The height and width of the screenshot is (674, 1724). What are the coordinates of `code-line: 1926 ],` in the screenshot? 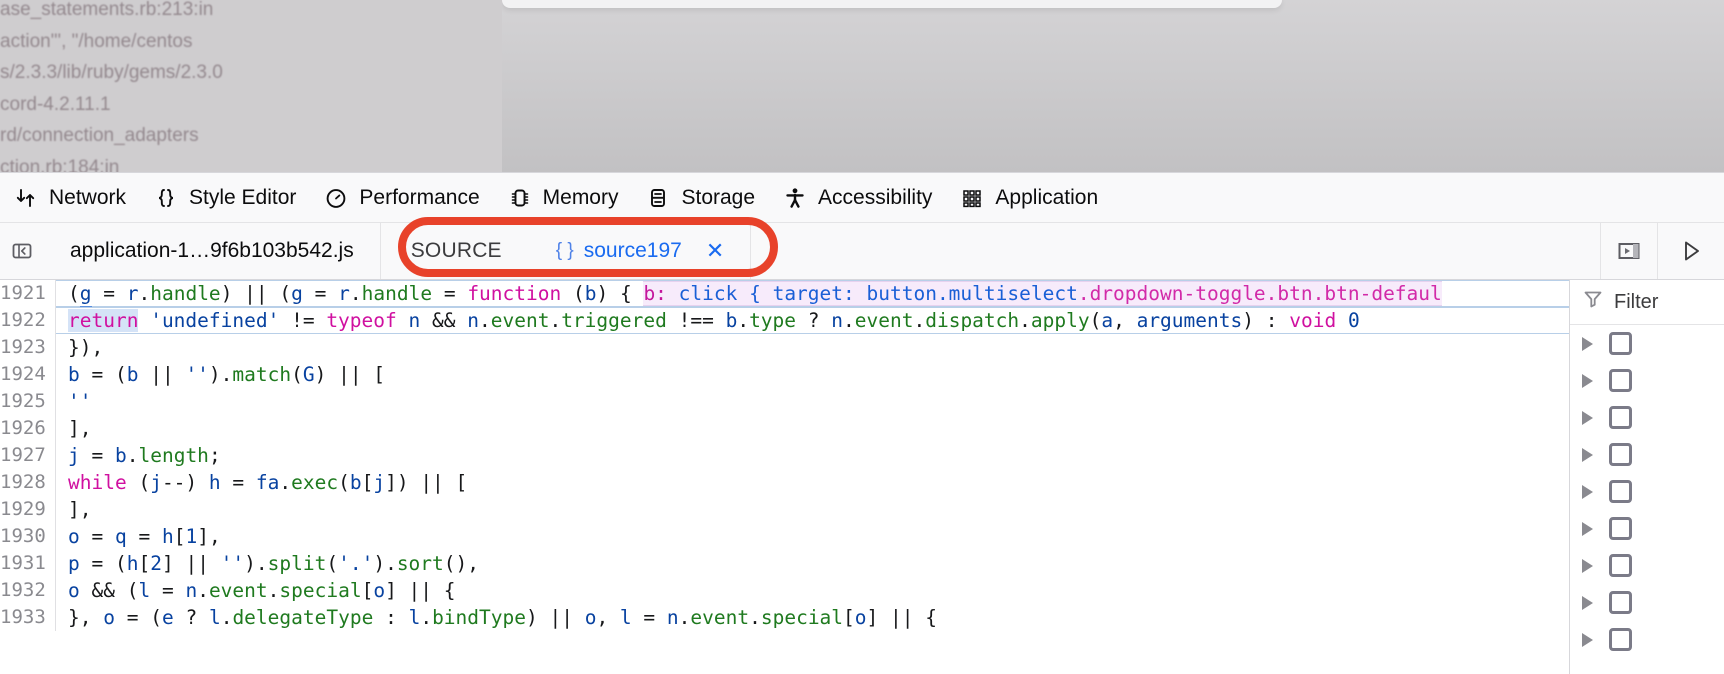 It's located at (784, 428).